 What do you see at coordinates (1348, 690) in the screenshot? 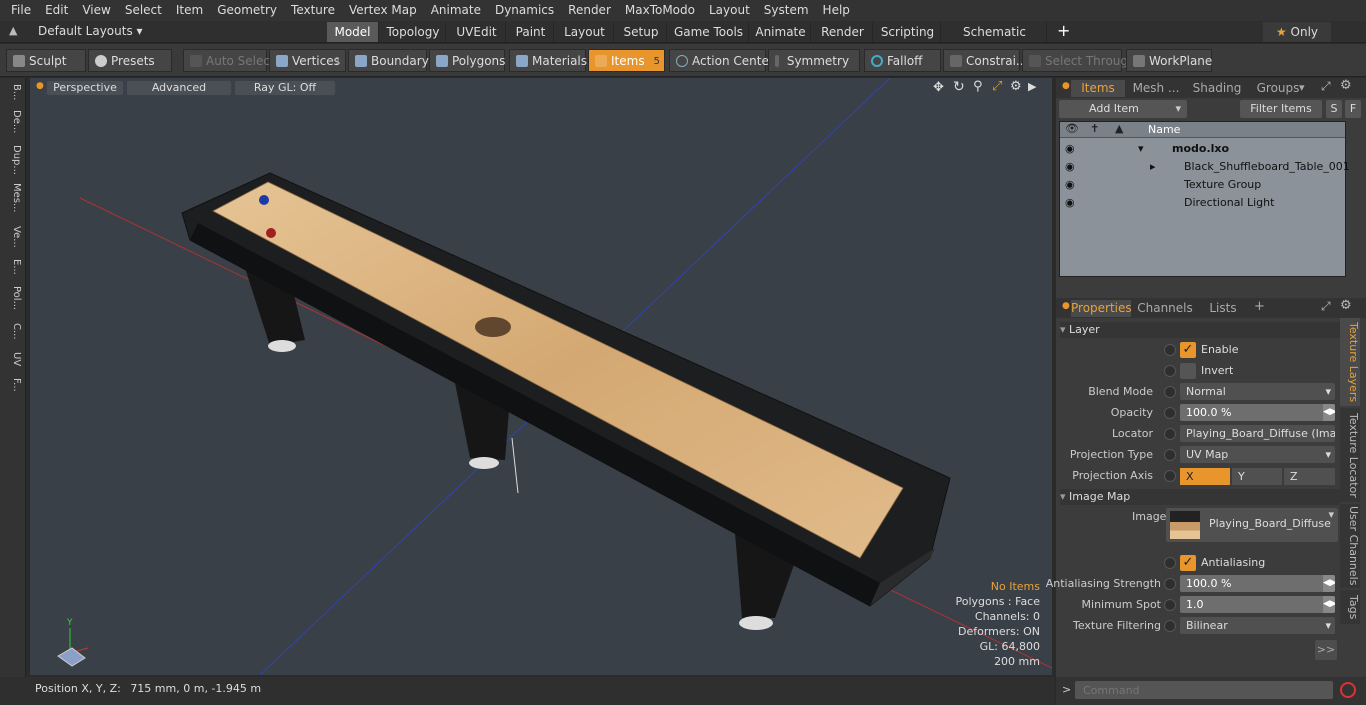
I see `record-icon` at bounding box center [1348, 690].